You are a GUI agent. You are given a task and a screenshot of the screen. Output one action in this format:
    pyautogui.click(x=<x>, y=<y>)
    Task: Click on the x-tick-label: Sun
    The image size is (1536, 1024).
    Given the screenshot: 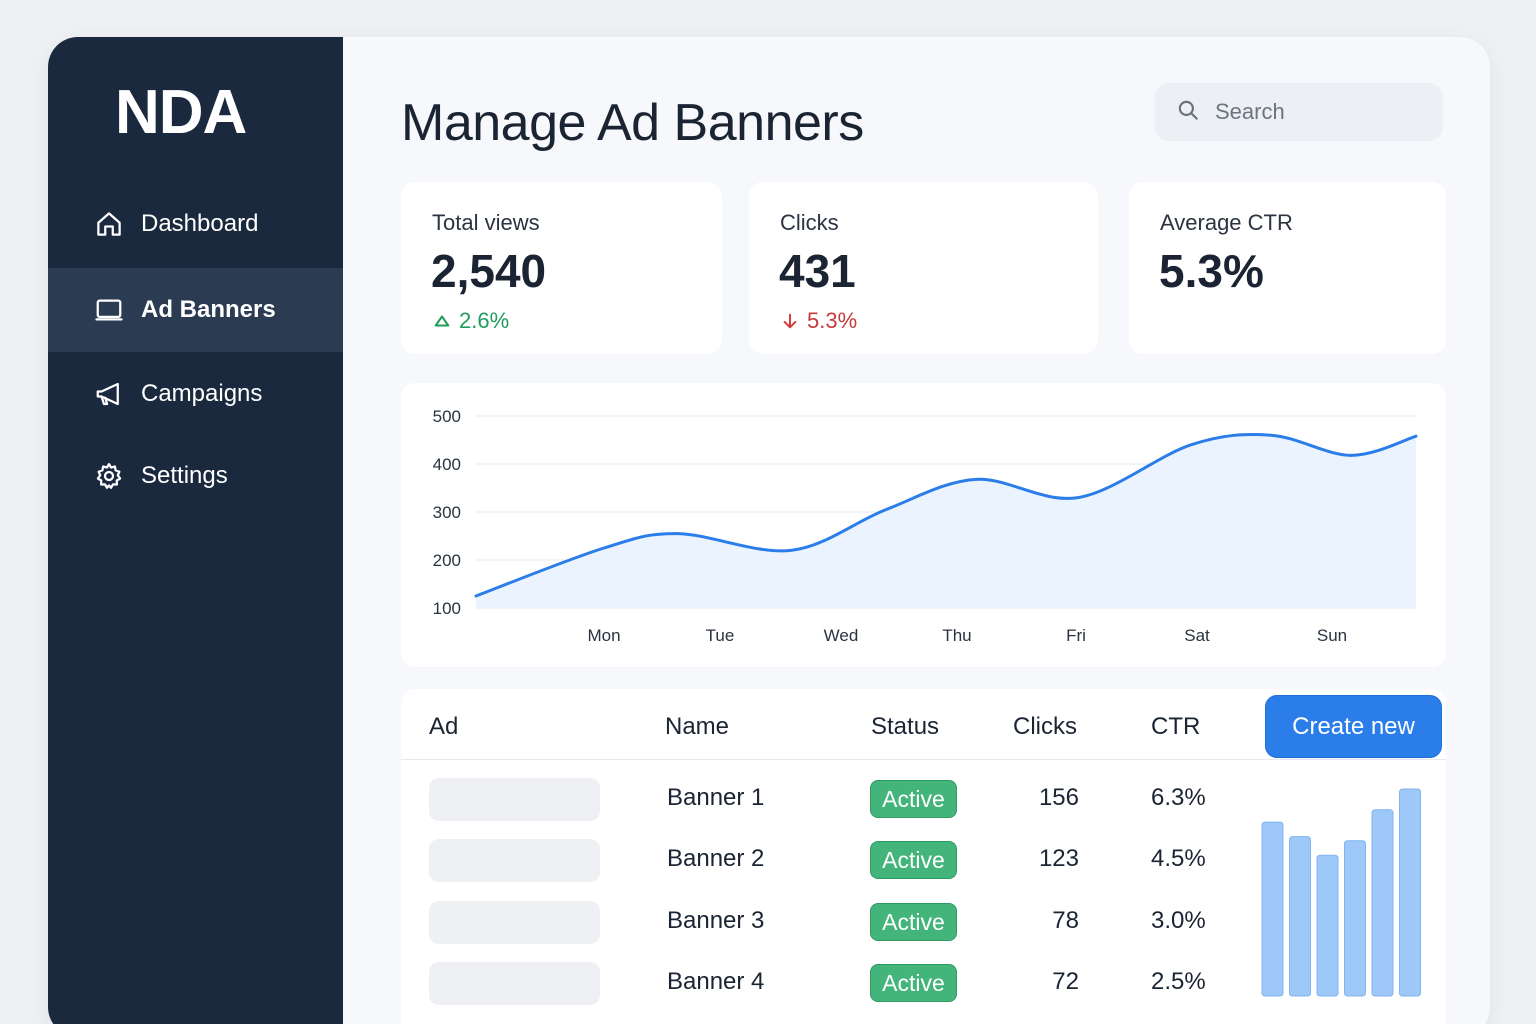 What is the action you would take?
    pyautogui.click(x=1332, y=635)
    